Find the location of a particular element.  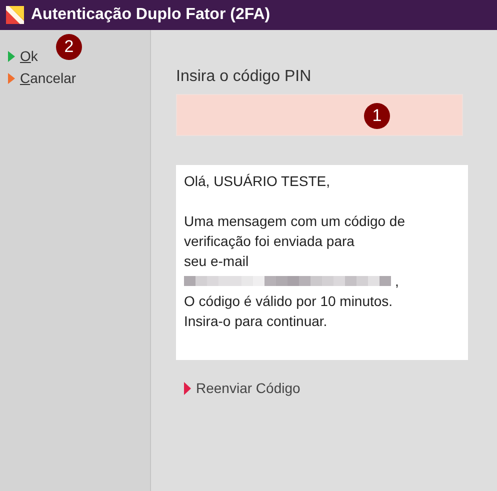

message-text: O código é válido por 10 minutos. is located at coordinates (289, 301).